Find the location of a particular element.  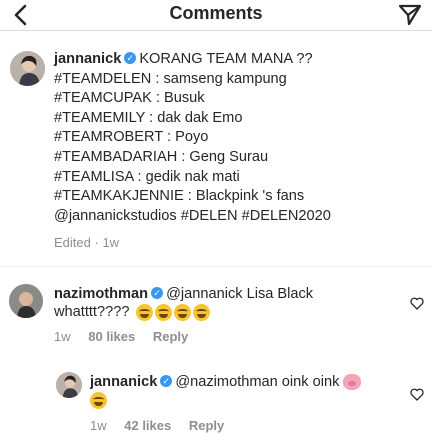

comment-text: whatttt???? is located at coordinates (92, 312).